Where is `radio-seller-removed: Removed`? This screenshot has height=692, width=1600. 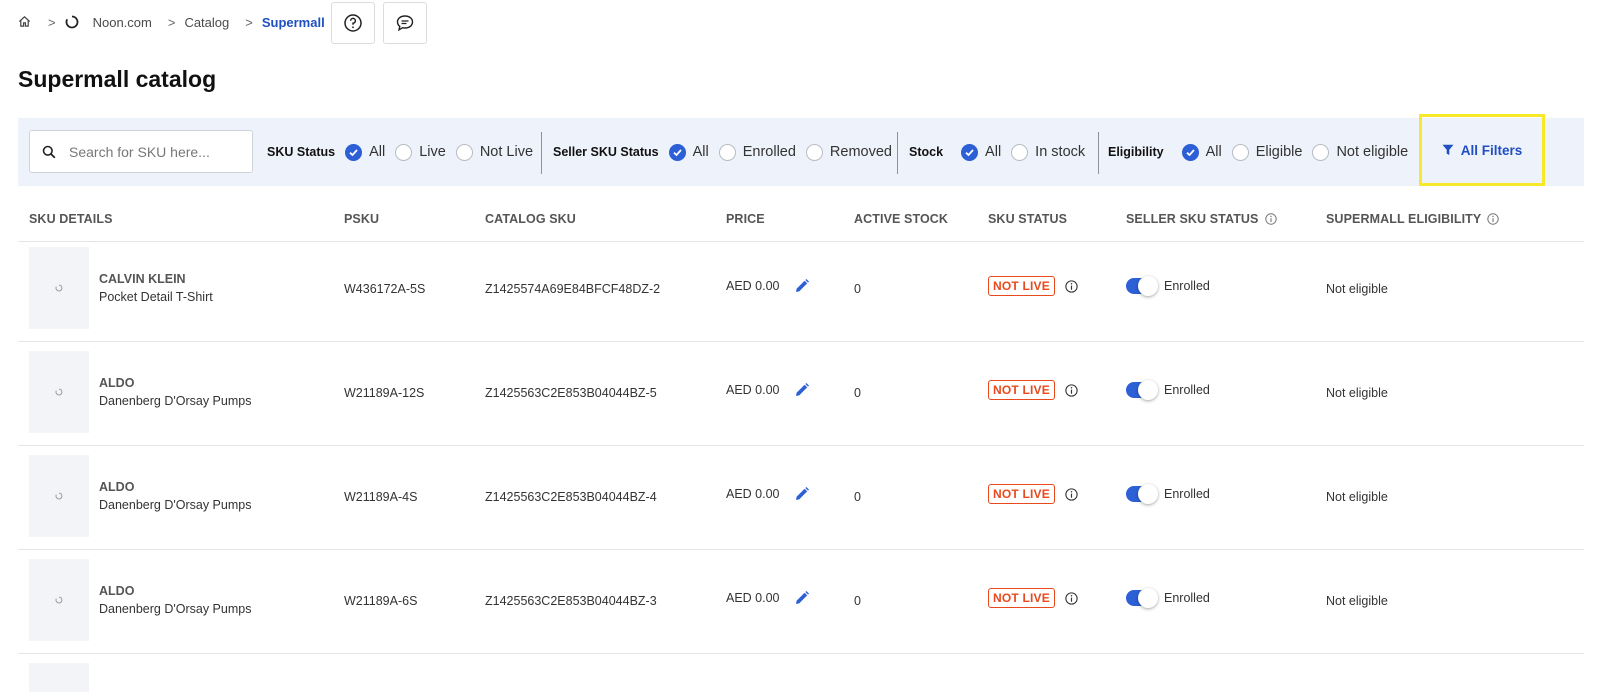 radio-seller-removed: Removed is located at coordinates (848, 152).